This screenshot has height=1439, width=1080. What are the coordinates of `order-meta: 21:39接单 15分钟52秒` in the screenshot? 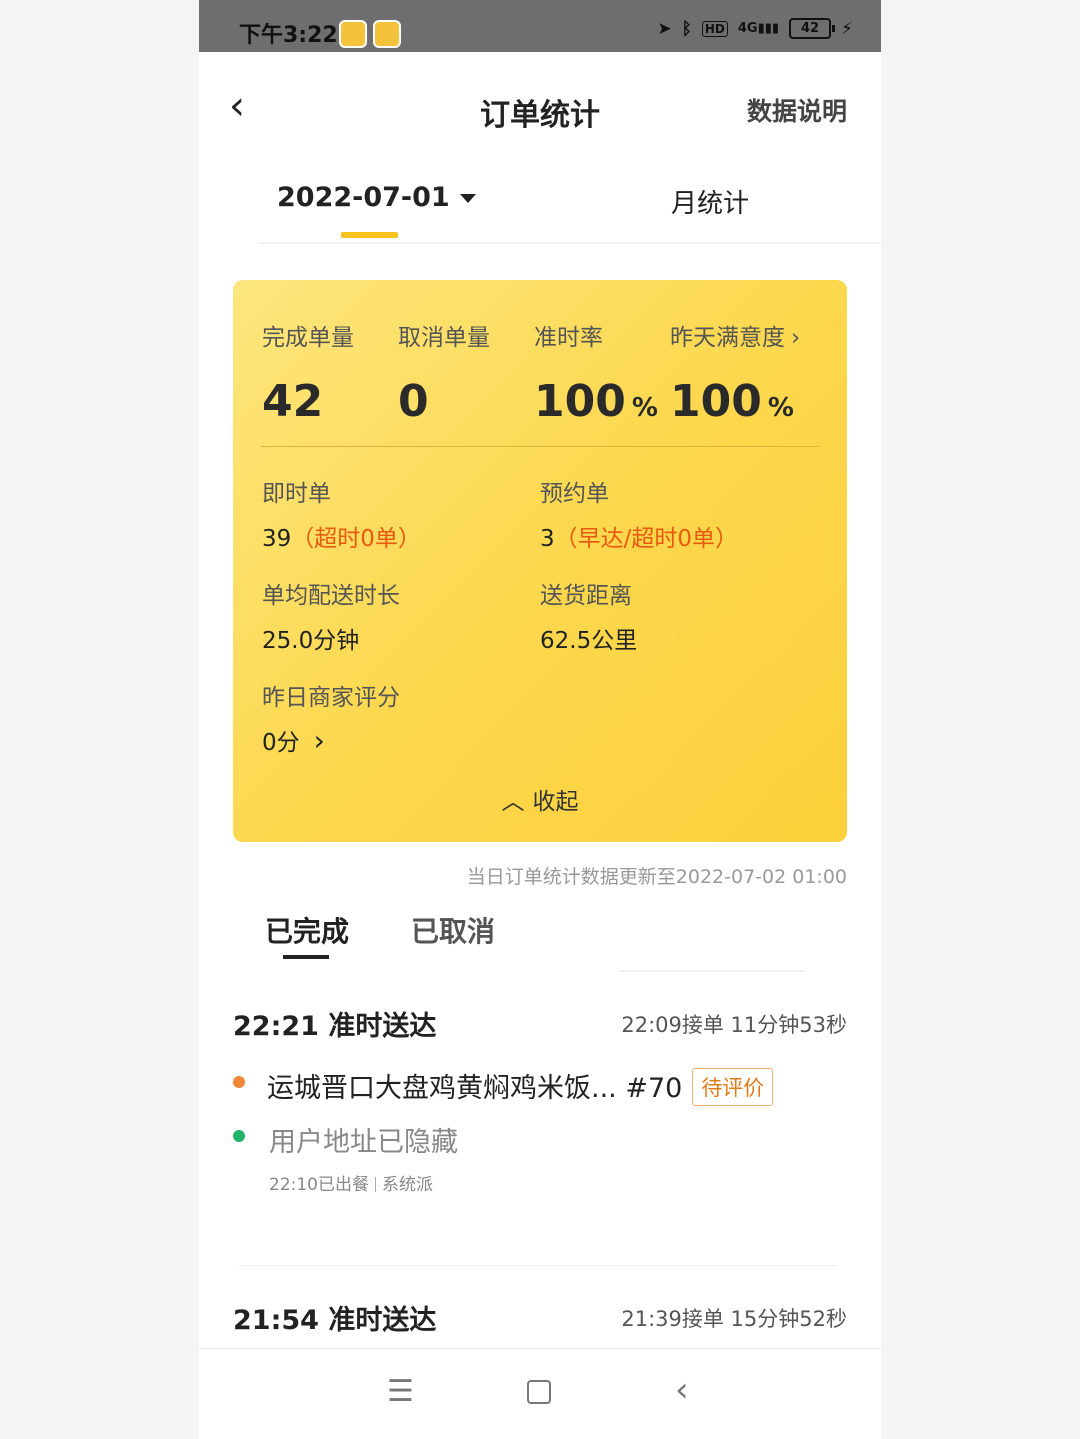 It's located at (734, 1319).